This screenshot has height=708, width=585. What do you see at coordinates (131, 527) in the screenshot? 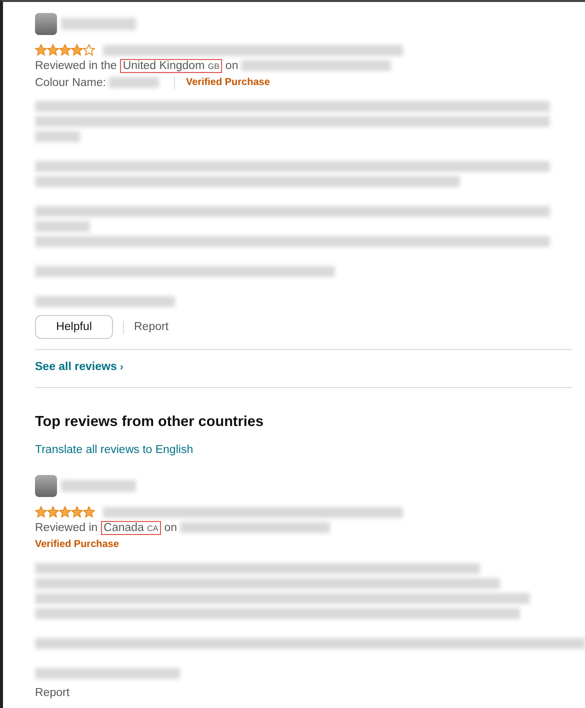
I see `country-name: Canada CA` at bounding box center [131, 527].